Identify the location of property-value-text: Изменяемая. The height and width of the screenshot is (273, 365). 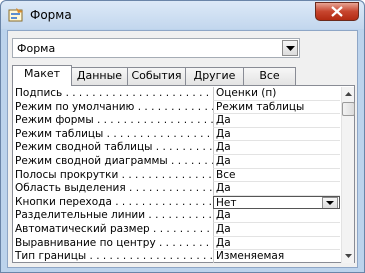
(250, 256).